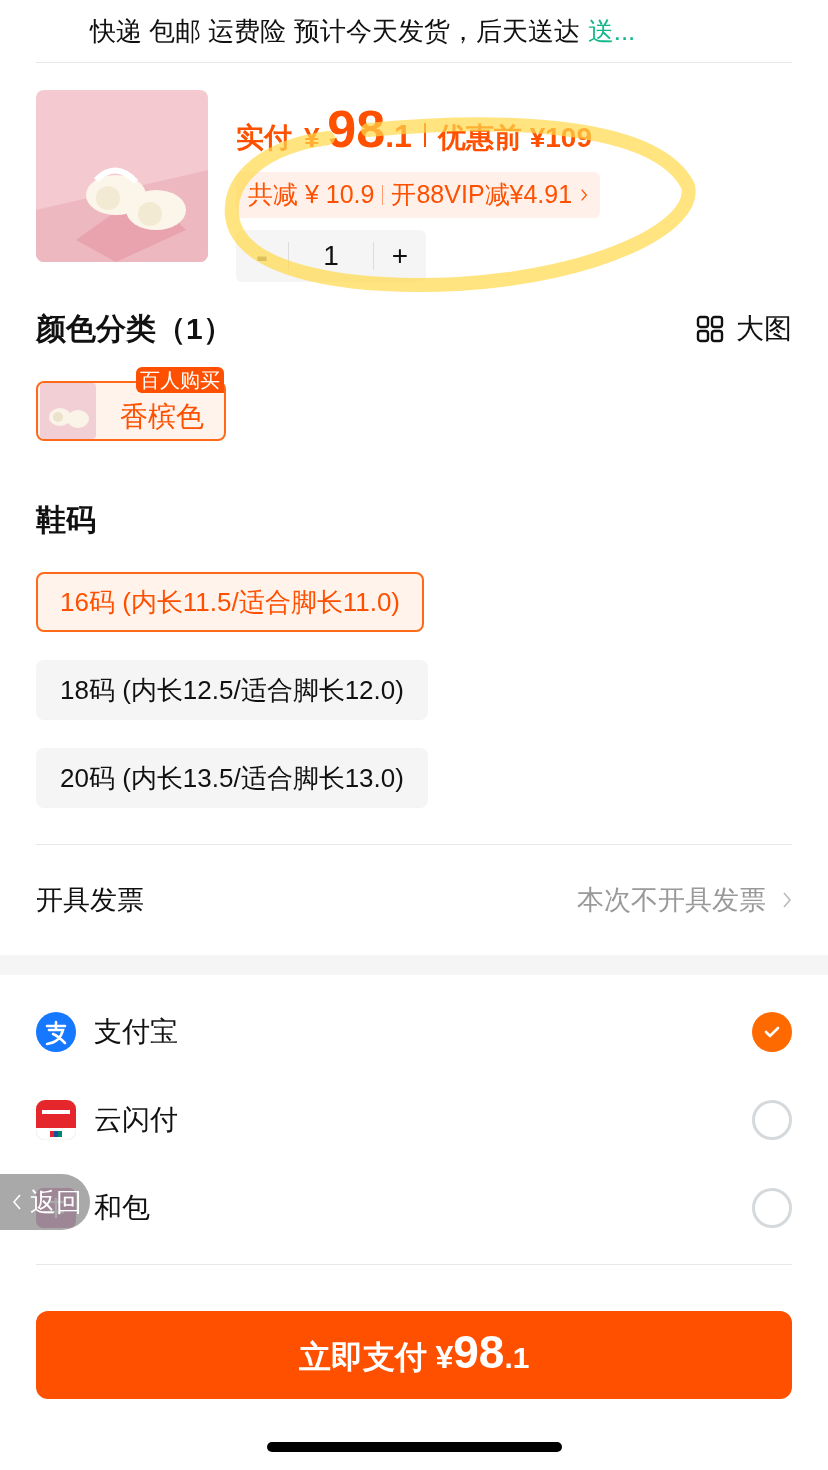  I want to click on popular-badge: 百人购买, so click(180, 380).